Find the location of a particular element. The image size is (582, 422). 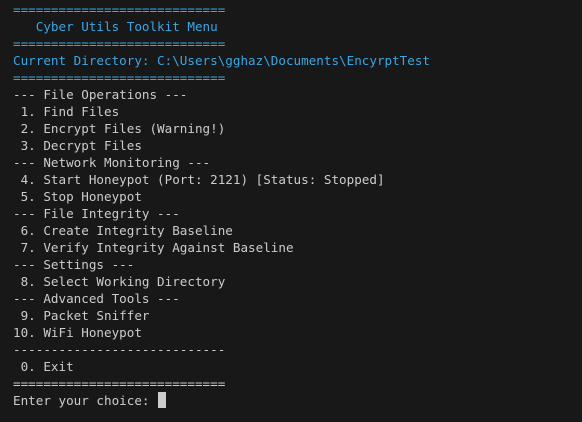

header-rule-top: ============================ is located at coordinates (119, 9).